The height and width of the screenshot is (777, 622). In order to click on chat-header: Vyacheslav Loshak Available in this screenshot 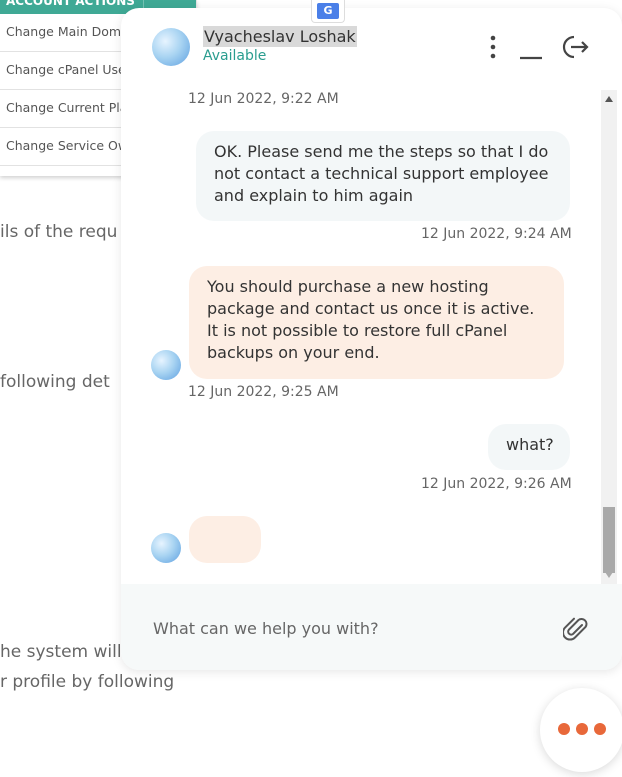, I will do `click(371, 48)`.